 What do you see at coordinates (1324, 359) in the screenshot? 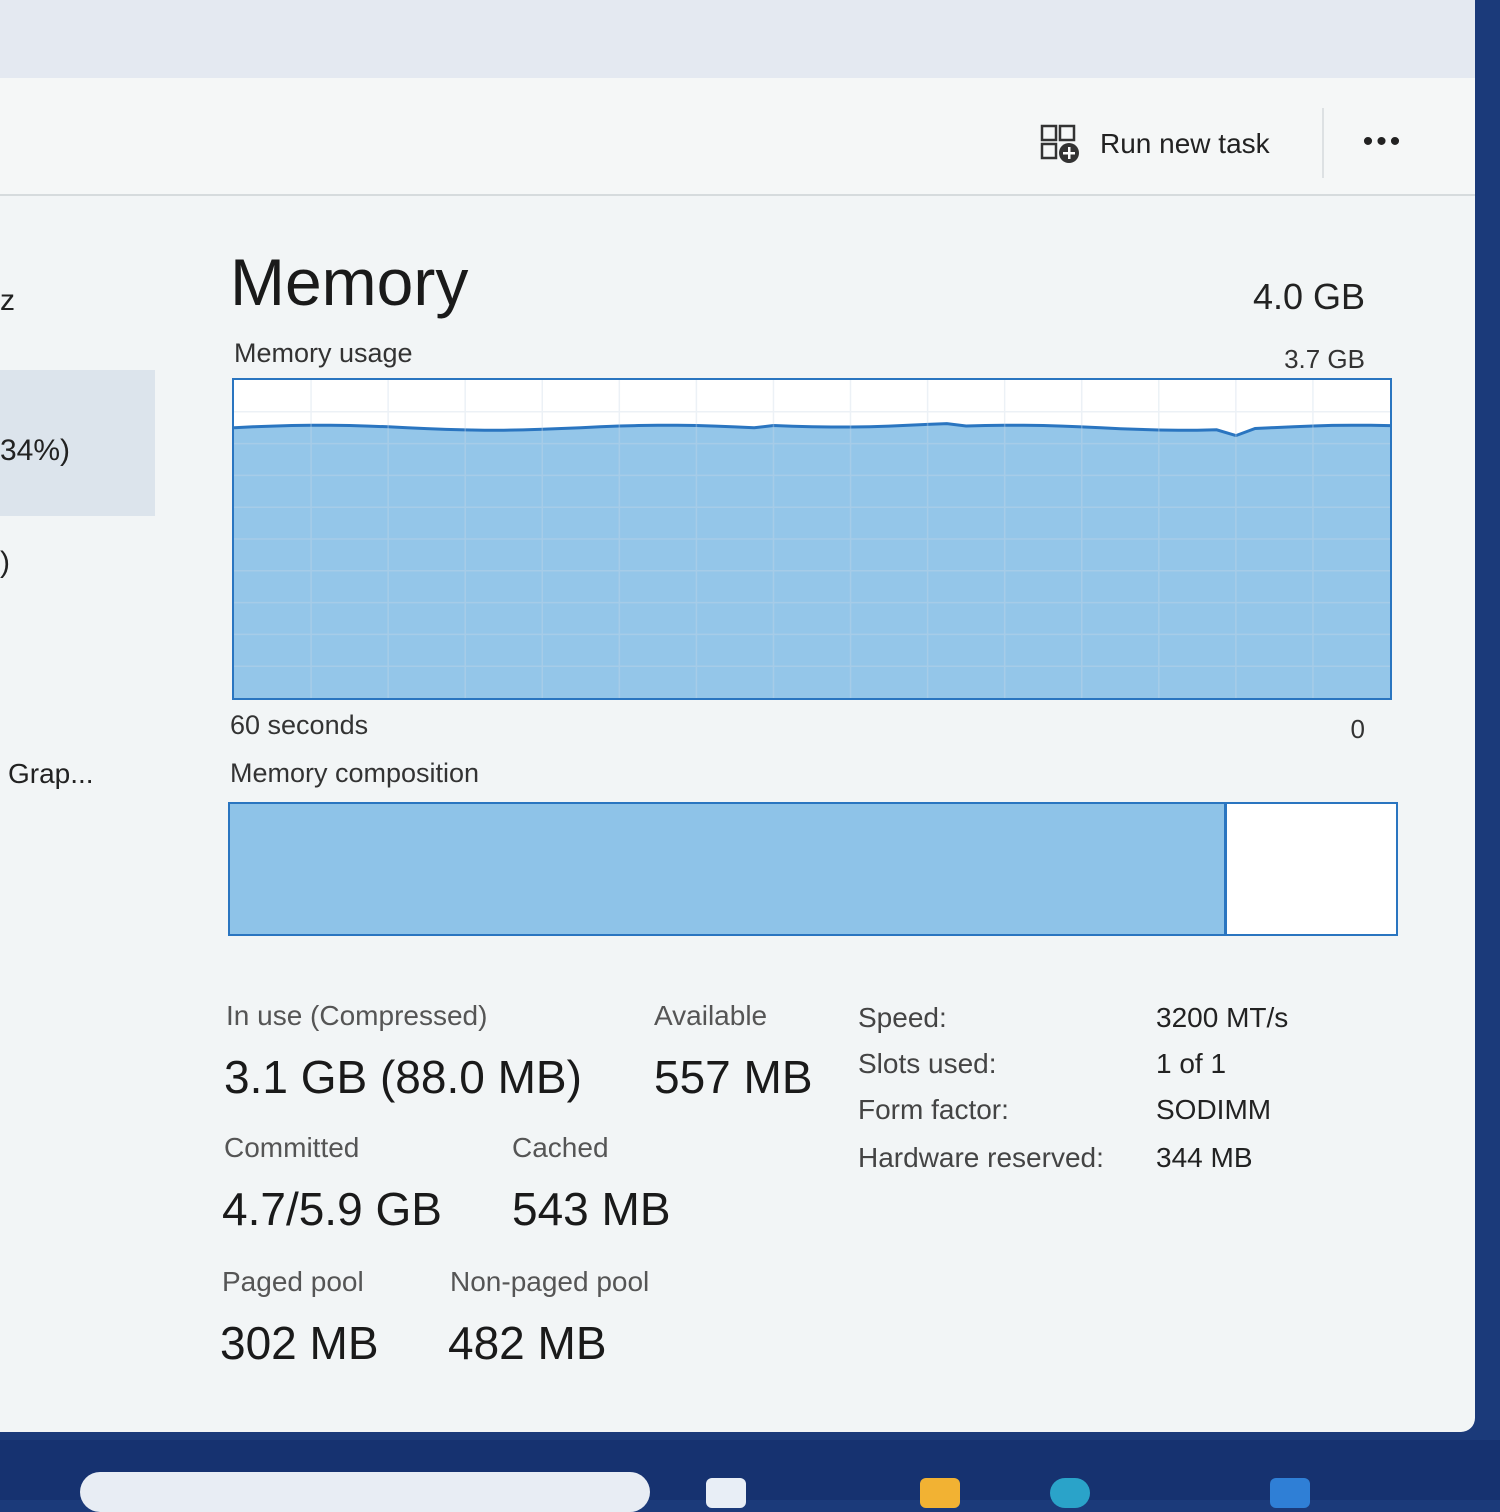
I see `memory-usage-max: 3.7 GB` at bounding box center [1324, 359].